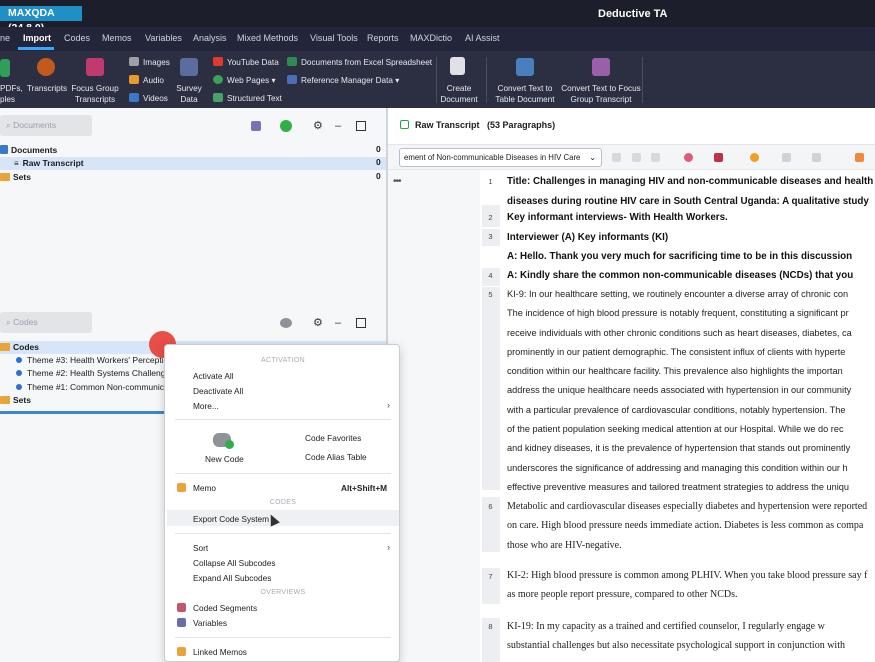 This screenshot has height=662, width=875. I want to click on code-theme-3: Theme #3: Health Workers' Perception, so click(94, 360).